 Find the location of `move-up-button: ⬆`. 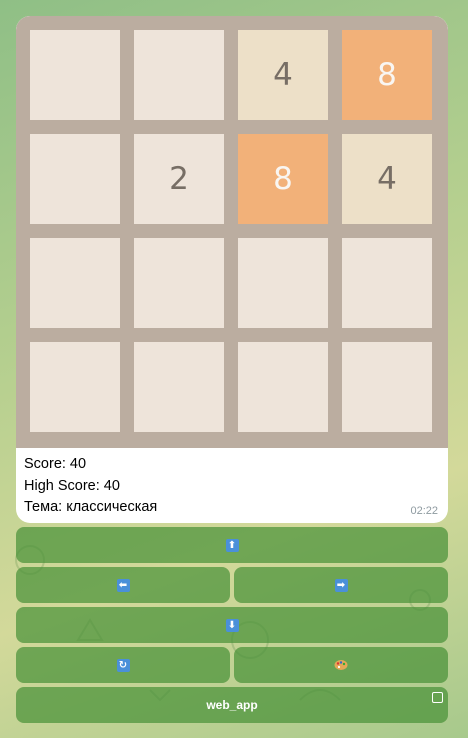

move-up-button: ⬆ is located at coordinates (232, 545).